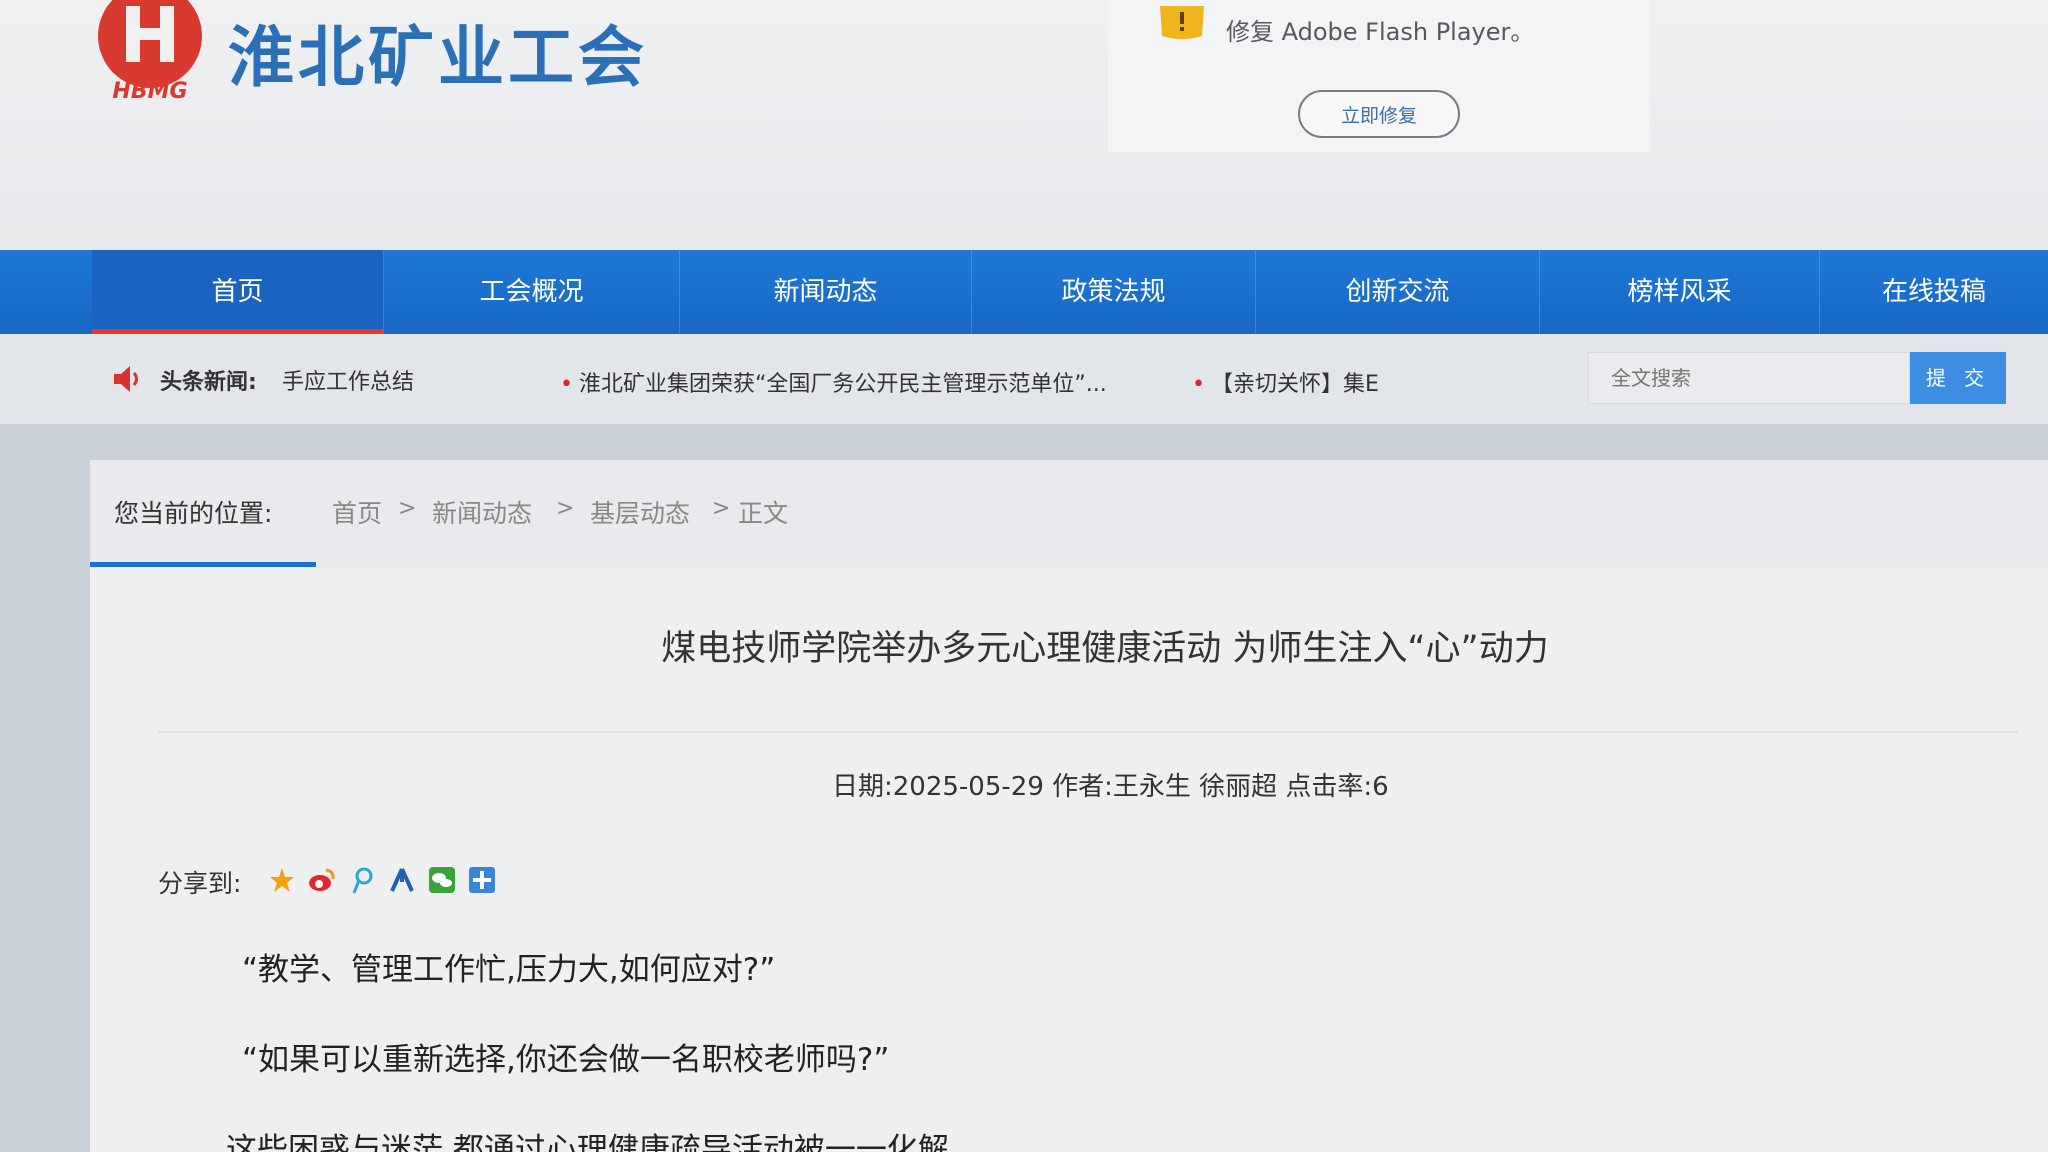  I want to click on flash-notice: 修复 Adobe Flash Player。 立即修复, so click(1379, 76).